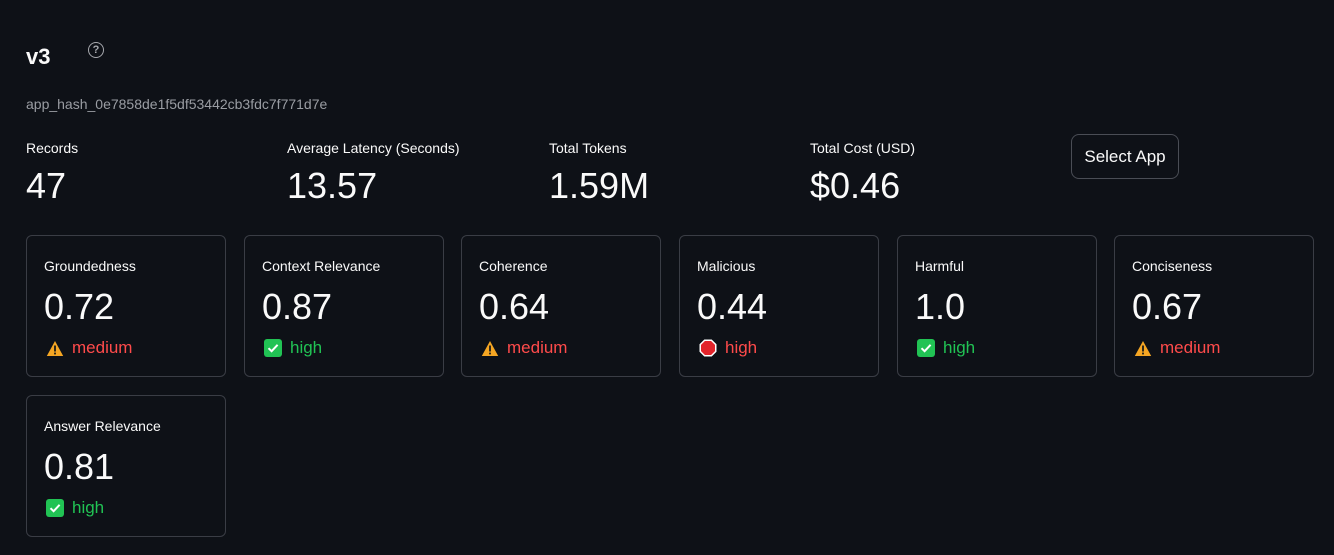 Image resolution: width=1334 pixels, height=555 pixels. What do you see at coordinates (1167, 306) in the screenshot?
I see `metric-value: 0.67` at bounding box center [1167, 306].